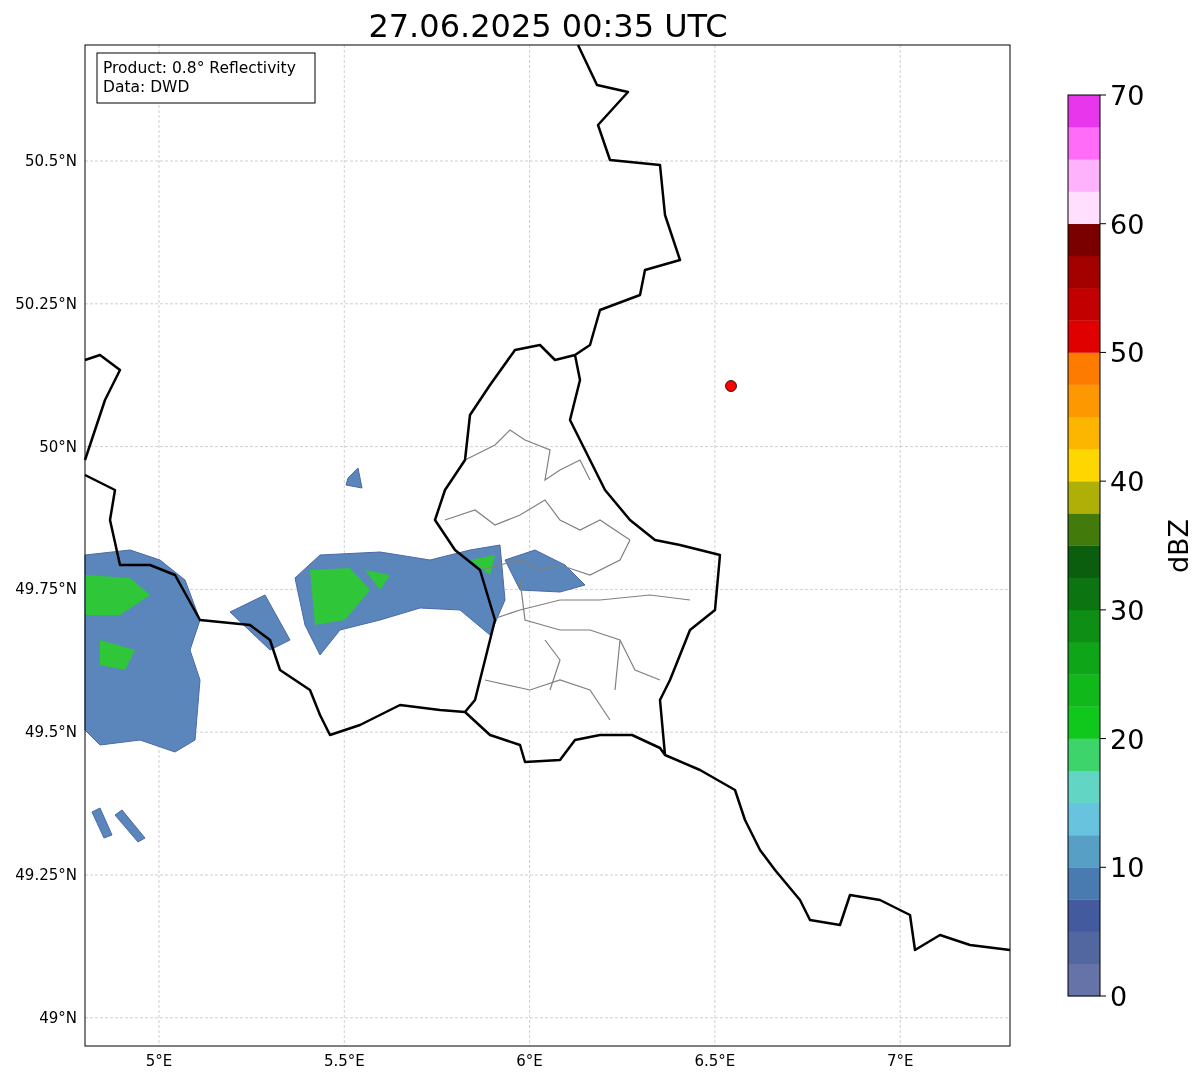 This screenshot has height=1081, width=1202. I want to click on latitude-label: 49.75°N, so click(46, 589).